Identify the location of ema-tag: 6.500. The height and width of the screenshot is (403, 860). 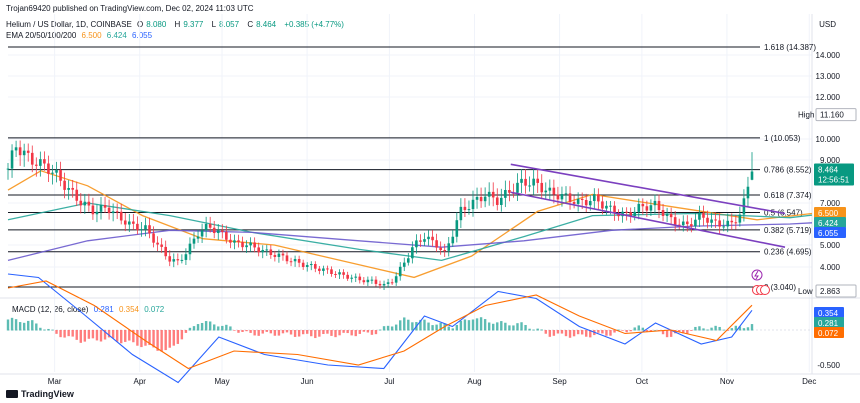
(828, 213).